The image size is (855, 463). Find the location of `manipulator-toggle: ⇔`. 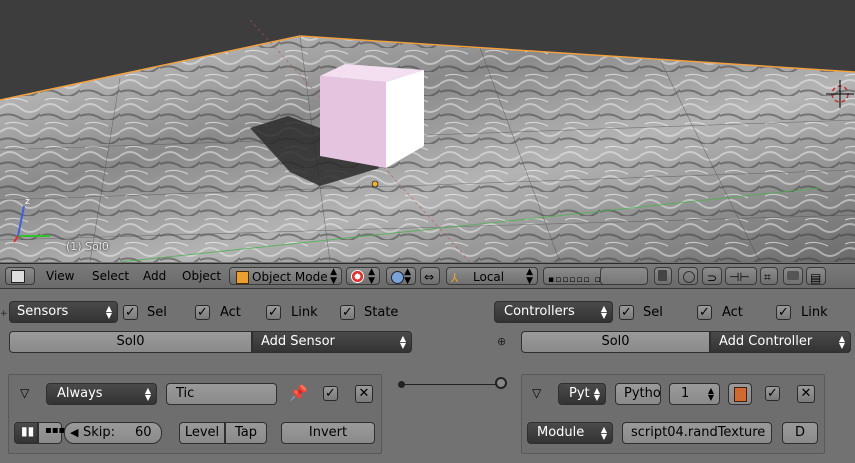

manipulator-toggle: ⇔ is located at coordinates (430, 276).